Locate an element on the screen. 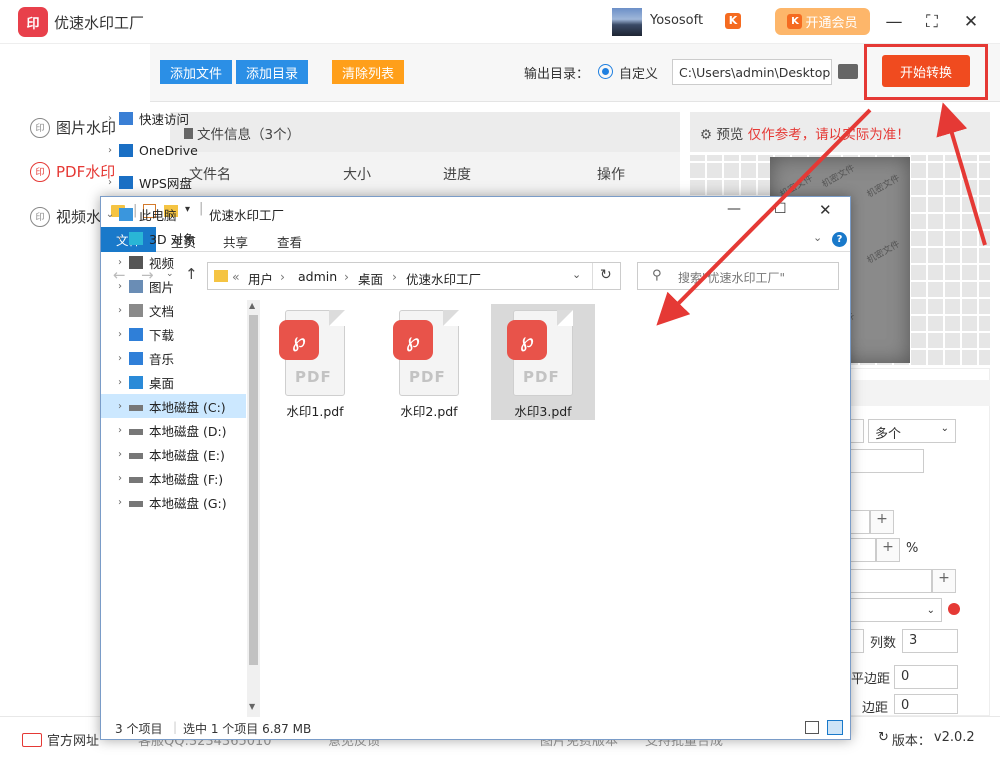  annotation-arrows is located at coordinates (821, 214).